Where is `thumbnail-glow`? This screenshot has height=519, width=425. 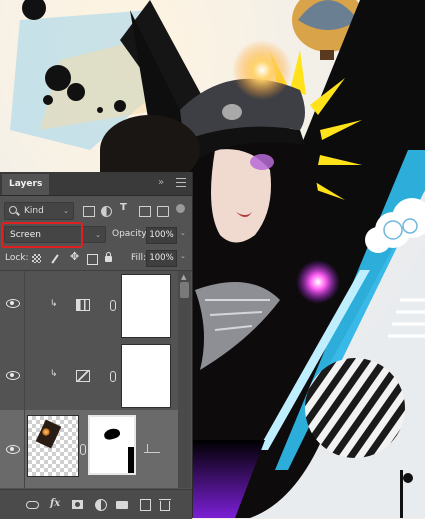 thumbnail-glow is located at coordinates (46, 432).